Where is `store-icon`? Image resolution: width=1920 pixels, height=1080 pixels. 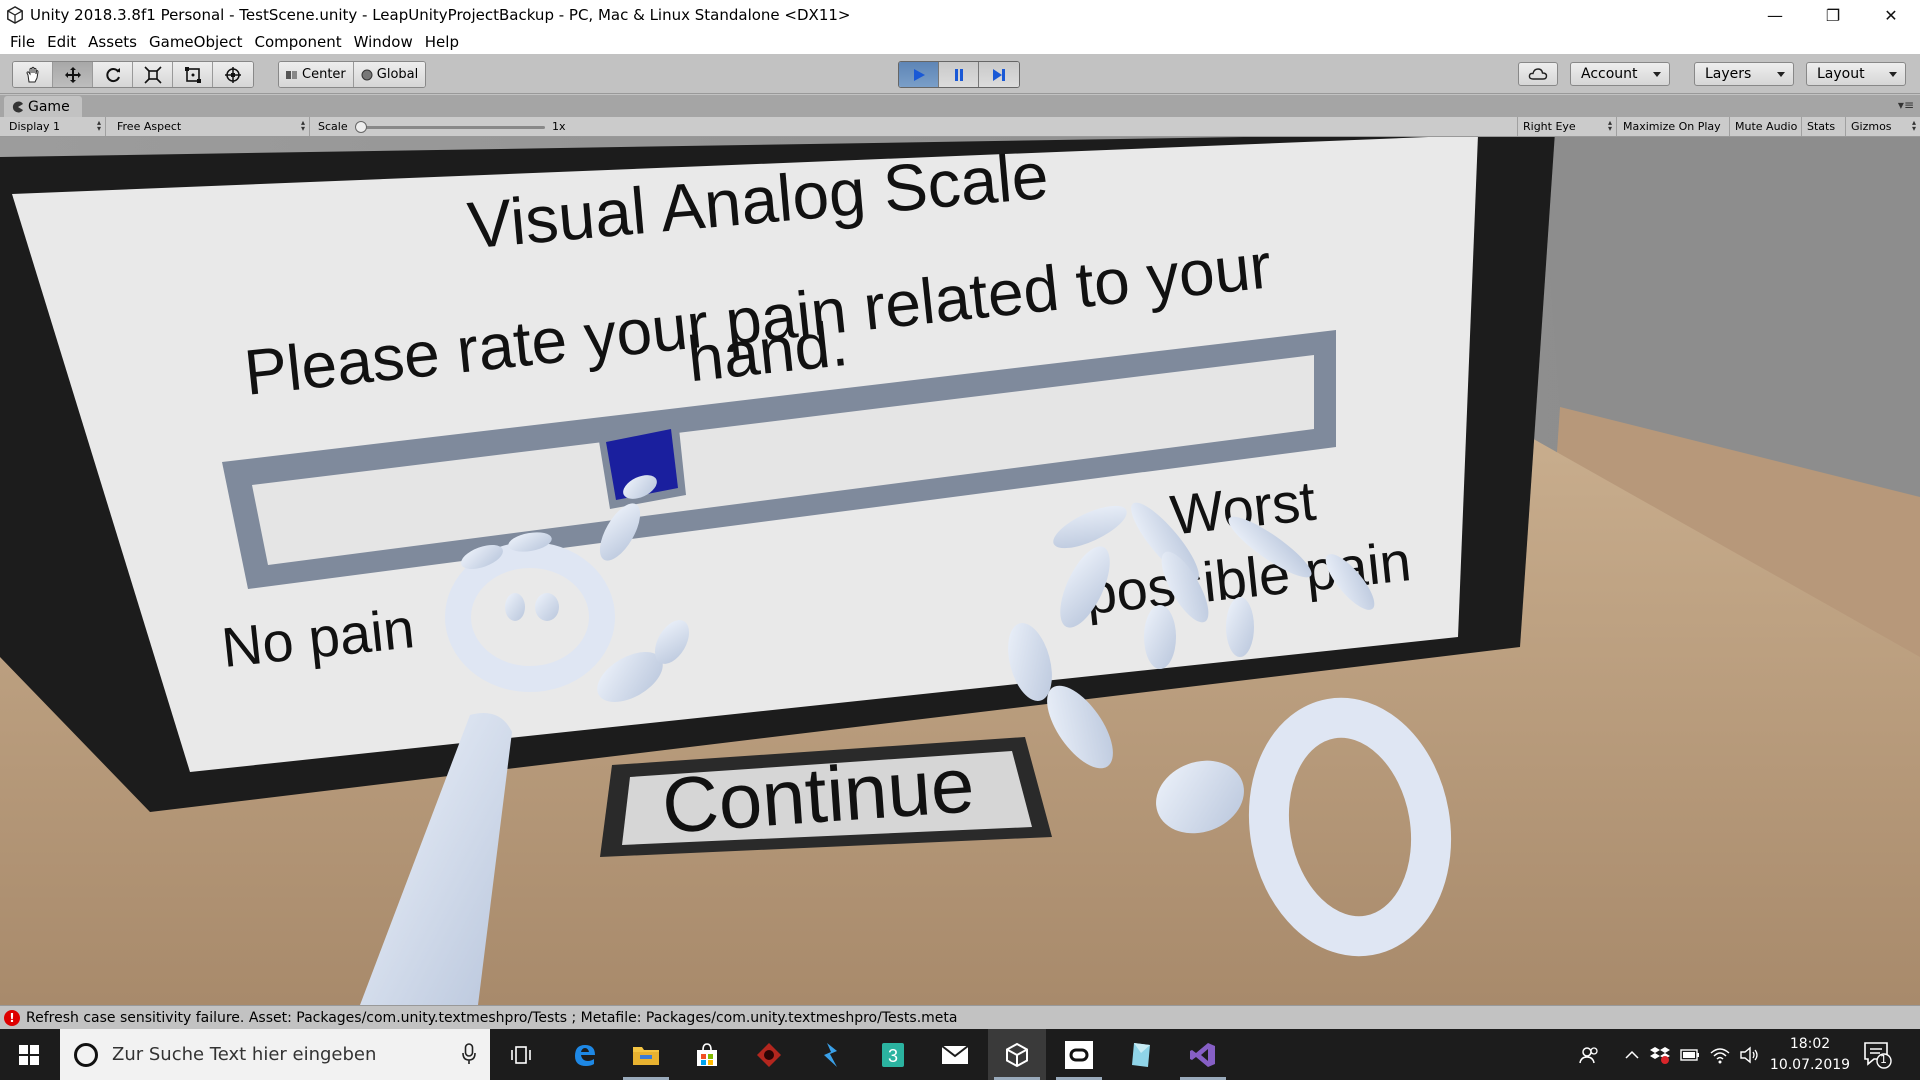
store-icon is located at coordinates (707, 1054).